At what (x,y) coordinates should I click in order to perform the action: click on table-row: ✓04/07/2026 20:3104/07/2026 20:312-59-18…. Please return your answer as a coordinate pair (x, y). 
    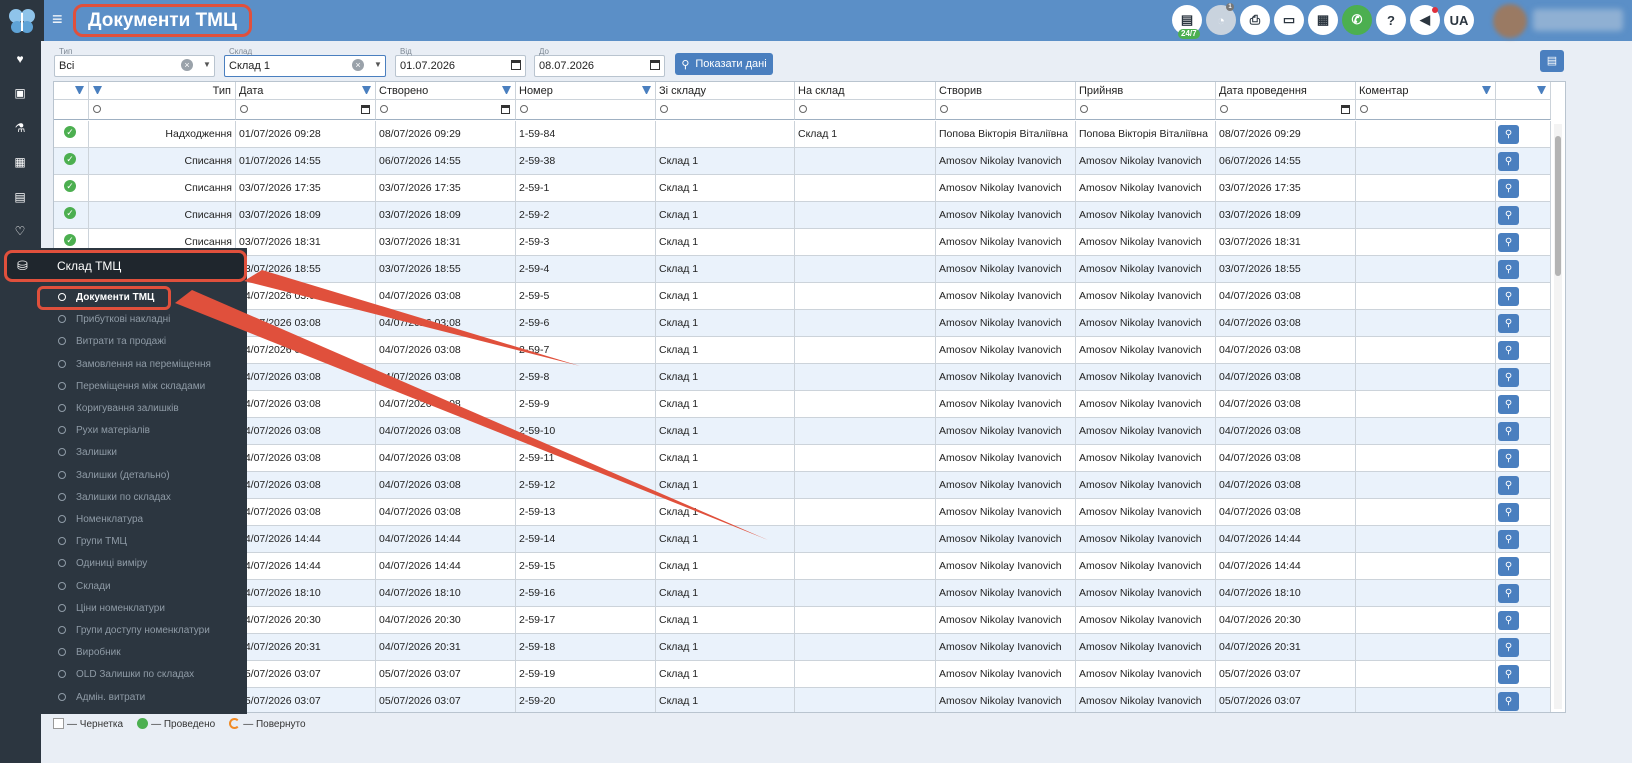
    Looking at the image, I should click on (802, 647).